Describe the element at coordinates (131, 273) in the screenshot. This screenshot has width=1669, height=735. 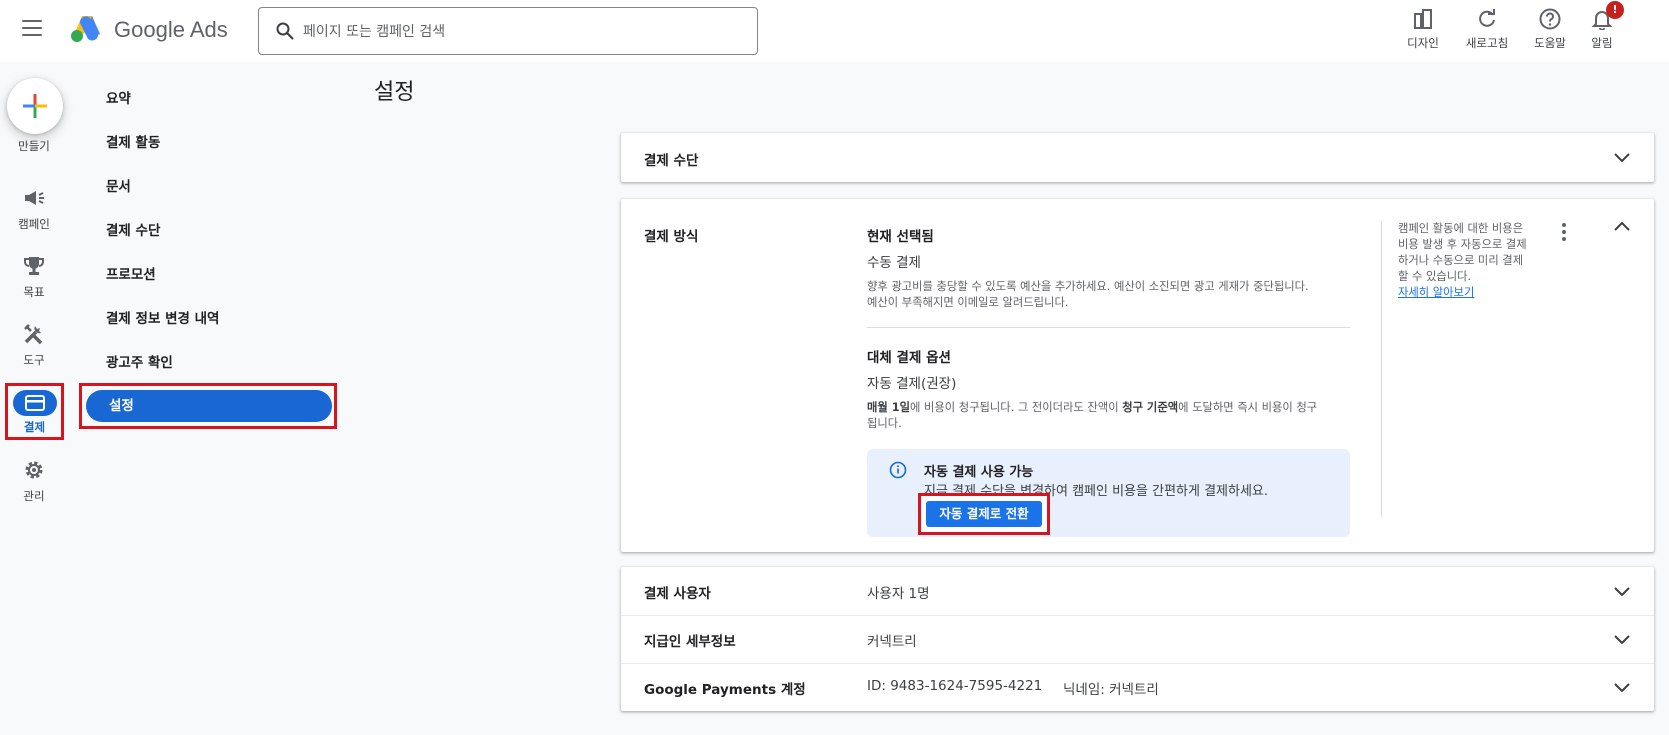
I see `nav-item-promotions: 프로모션` at that location.